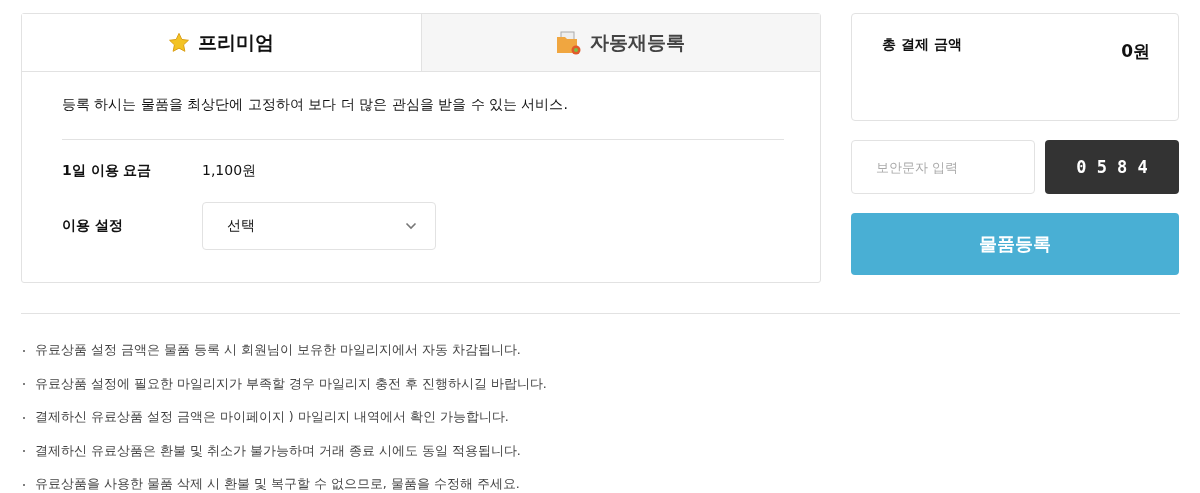 The image size is (1200, 493). I want to click on service-description: 등록 하시는 물품을 최상단에 고정하여 보다 더 많은 관심을 받을 수 있는 서비스., so click(423, 106).